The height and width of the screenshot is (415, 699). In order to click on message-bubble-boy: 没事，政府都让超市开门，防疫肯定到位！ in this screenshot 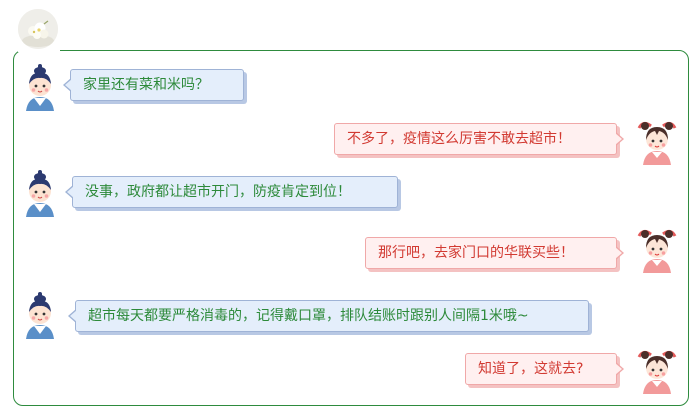, I will do `click(231, 192)`.